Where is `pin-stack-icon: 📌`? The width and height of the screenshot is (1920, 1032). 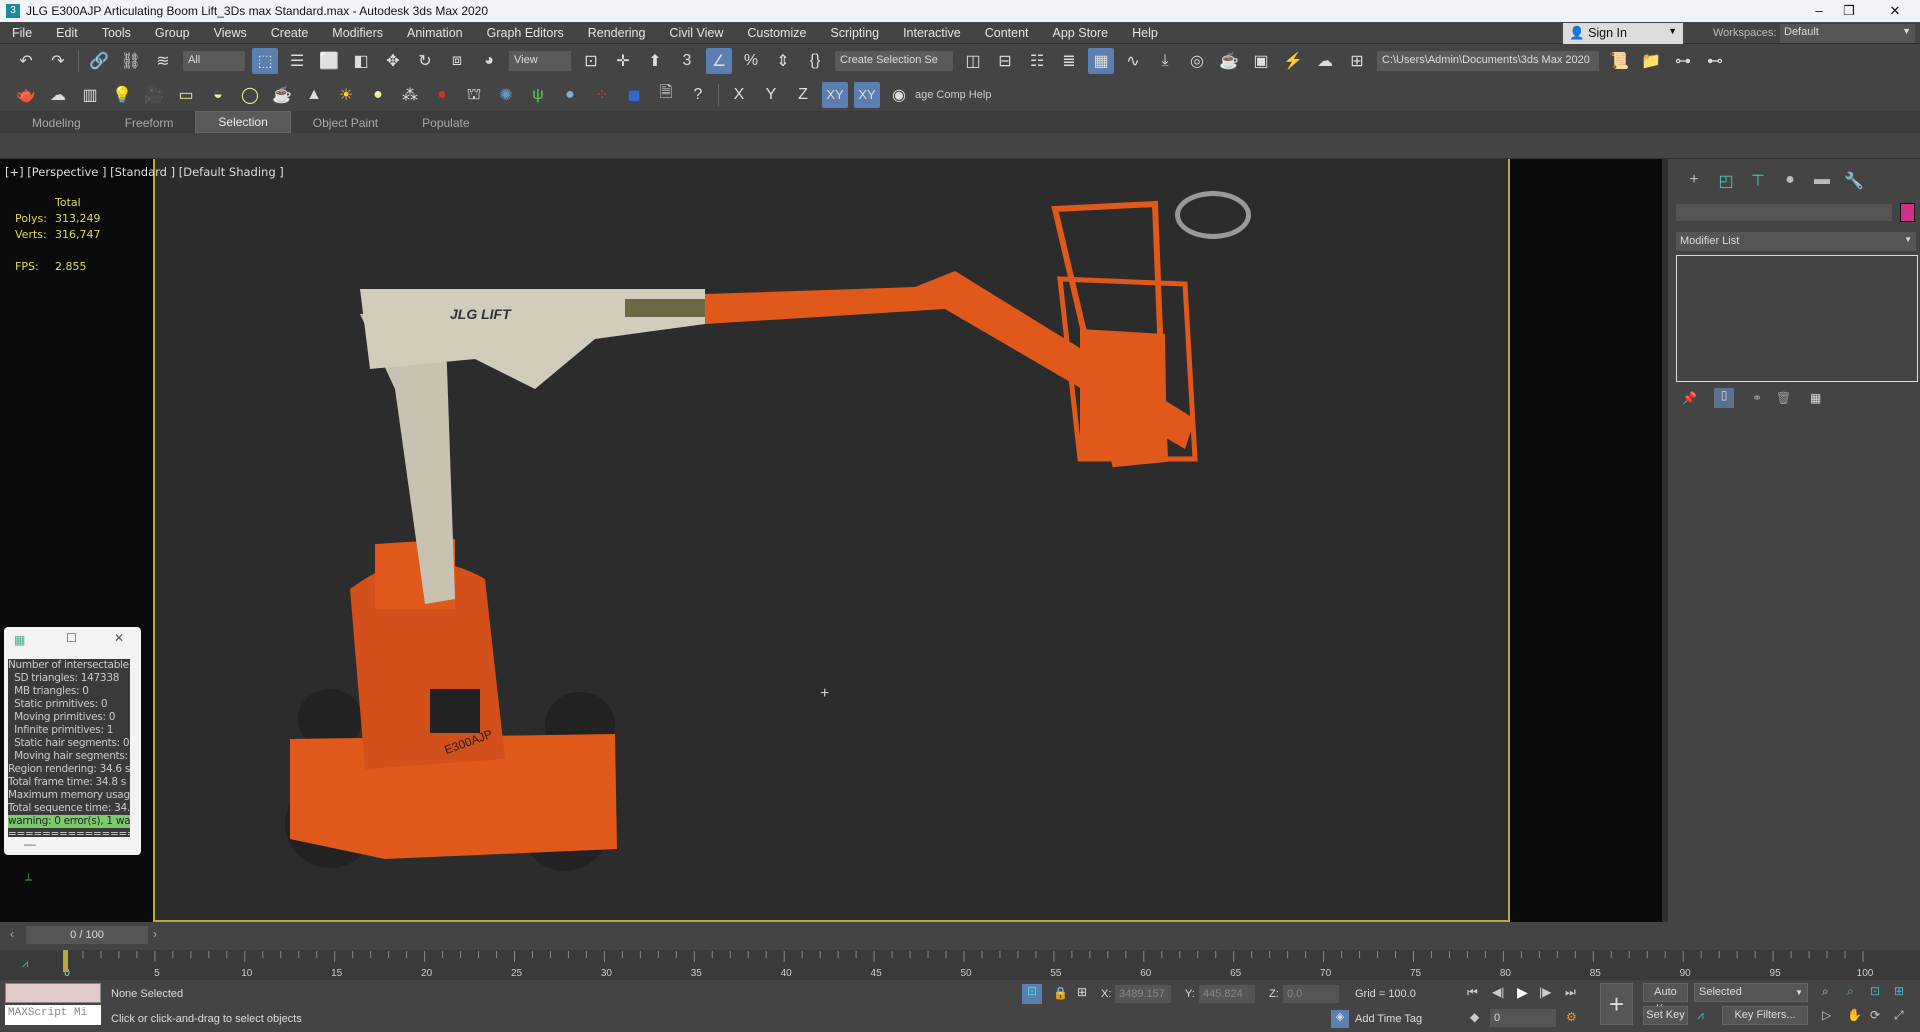 pin-stack-icon: 📌 is located at coordinates (1689, 398).